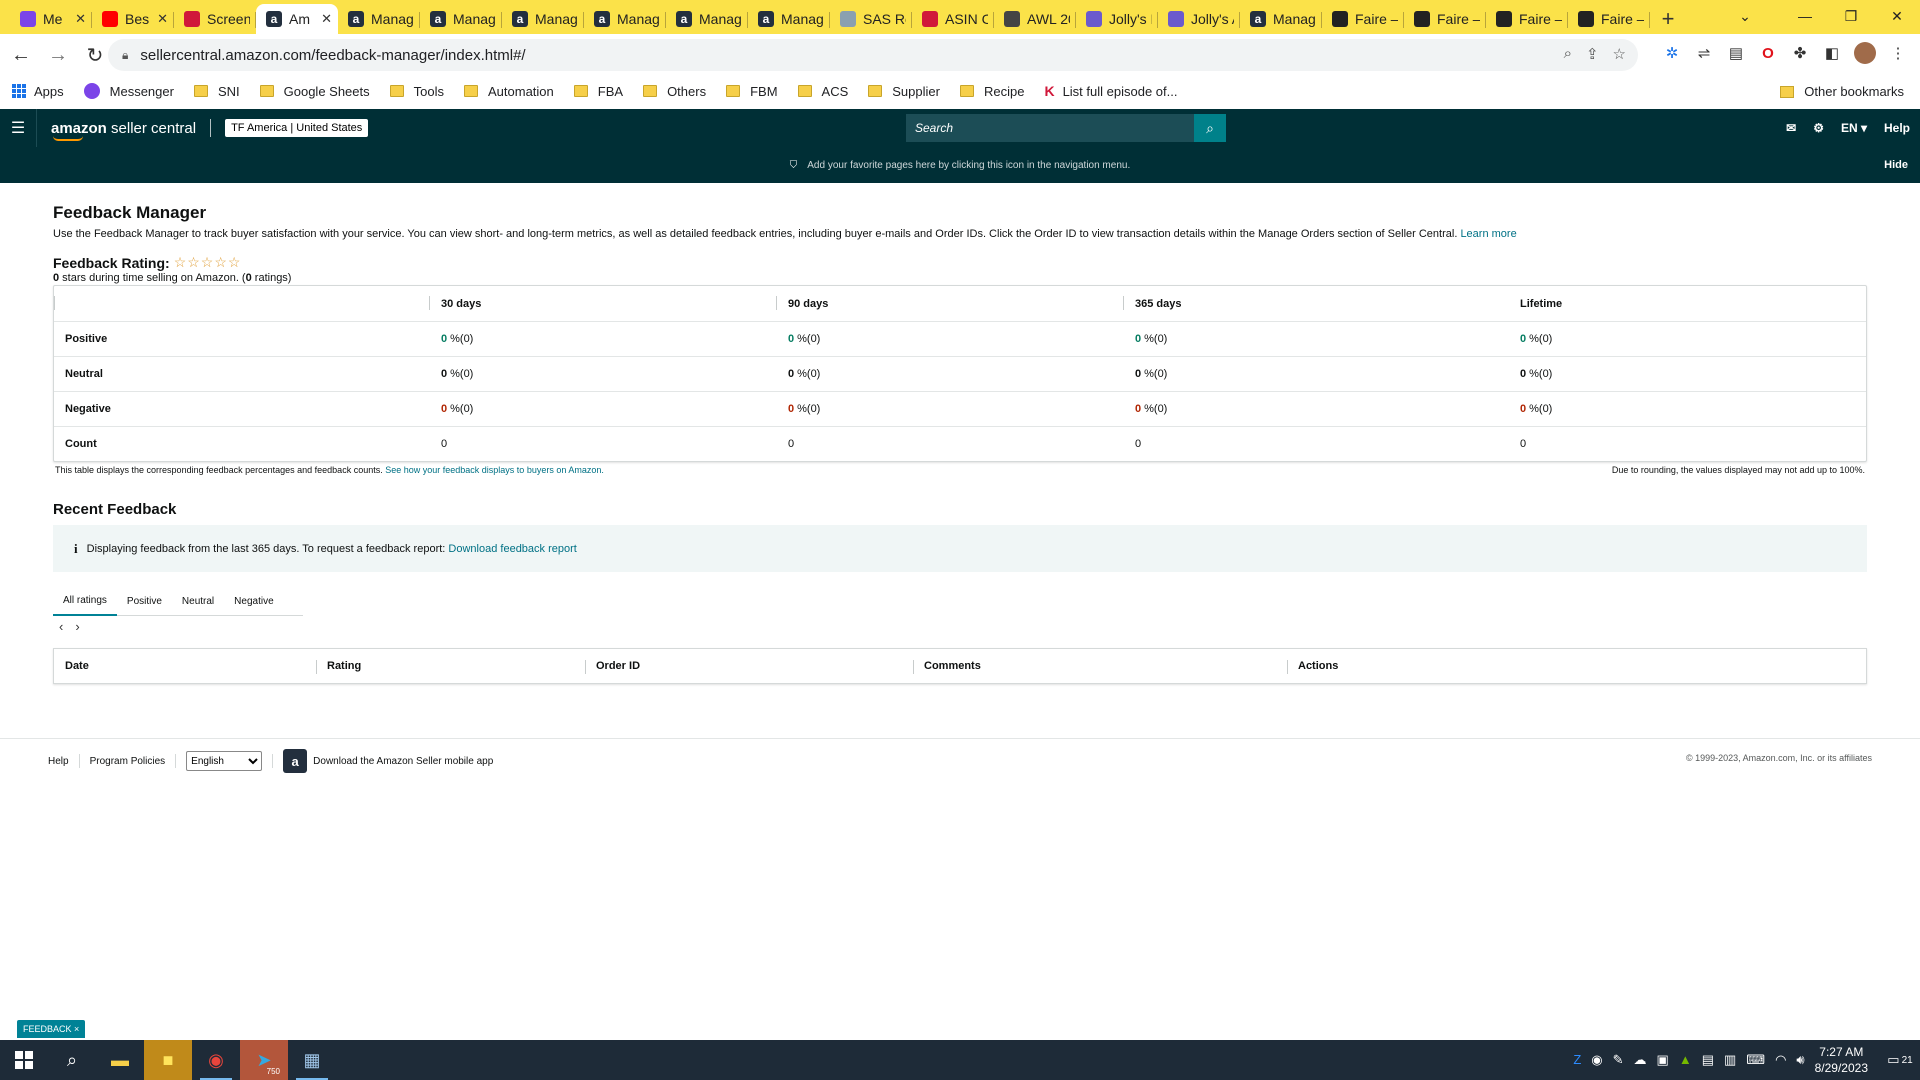 Image resolution: width=1920 pixels, height=1080 pixels. Describe the element at coordinates (1618, 1060) in the screenshot. I see `pen-icon: ✎` at that location.